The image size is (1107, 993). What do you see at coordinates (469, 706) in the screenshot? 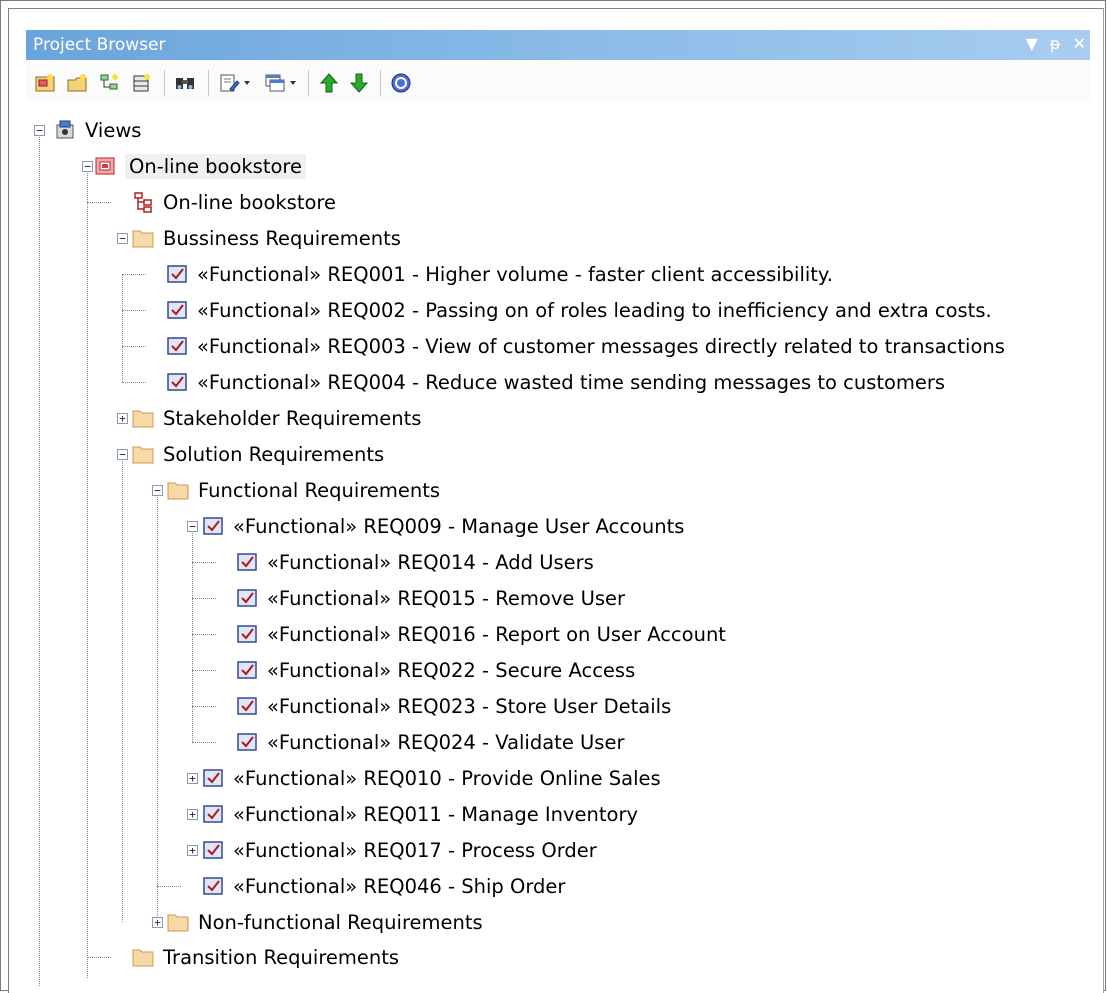
I see `tree-item-label: «Functional» REQ023 - Store User Details` at bounding box center [469, 706].